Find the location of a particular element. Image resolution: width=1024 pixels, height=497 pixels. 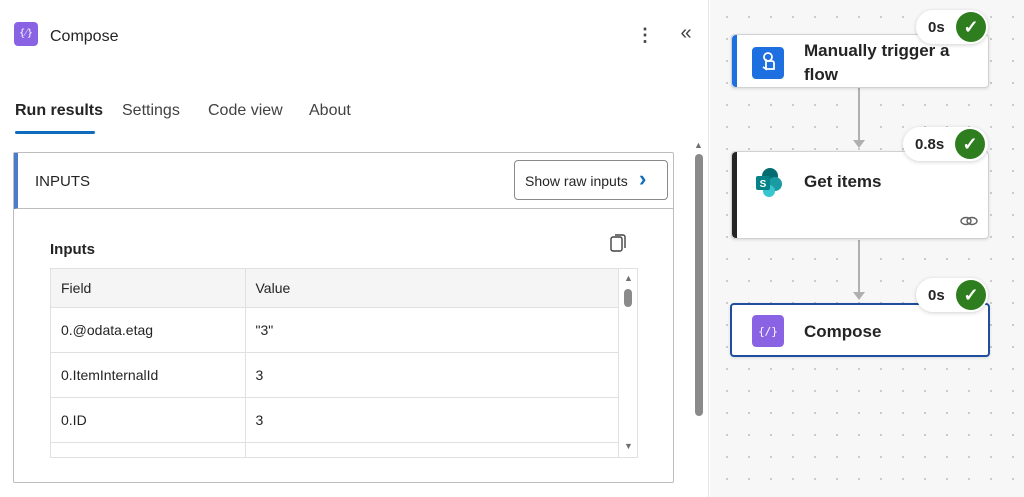

tab-run-results: Run results is located at coordinates (59, 111).